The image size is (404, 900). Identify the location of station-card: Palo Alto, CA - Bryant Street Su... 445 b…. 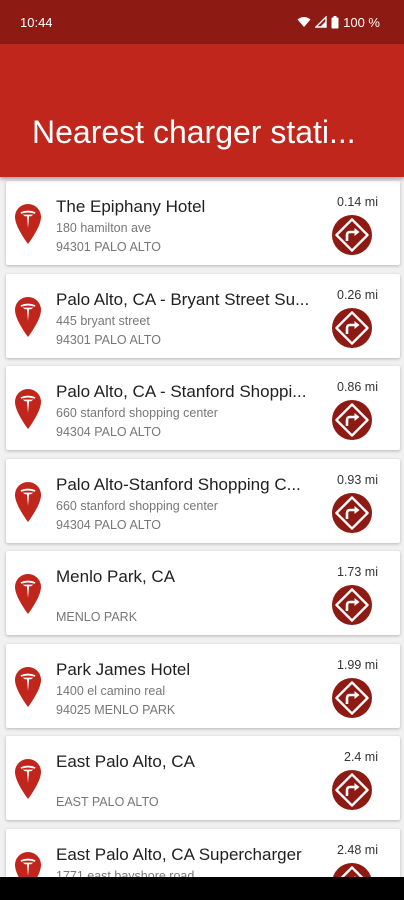
(203, 315).